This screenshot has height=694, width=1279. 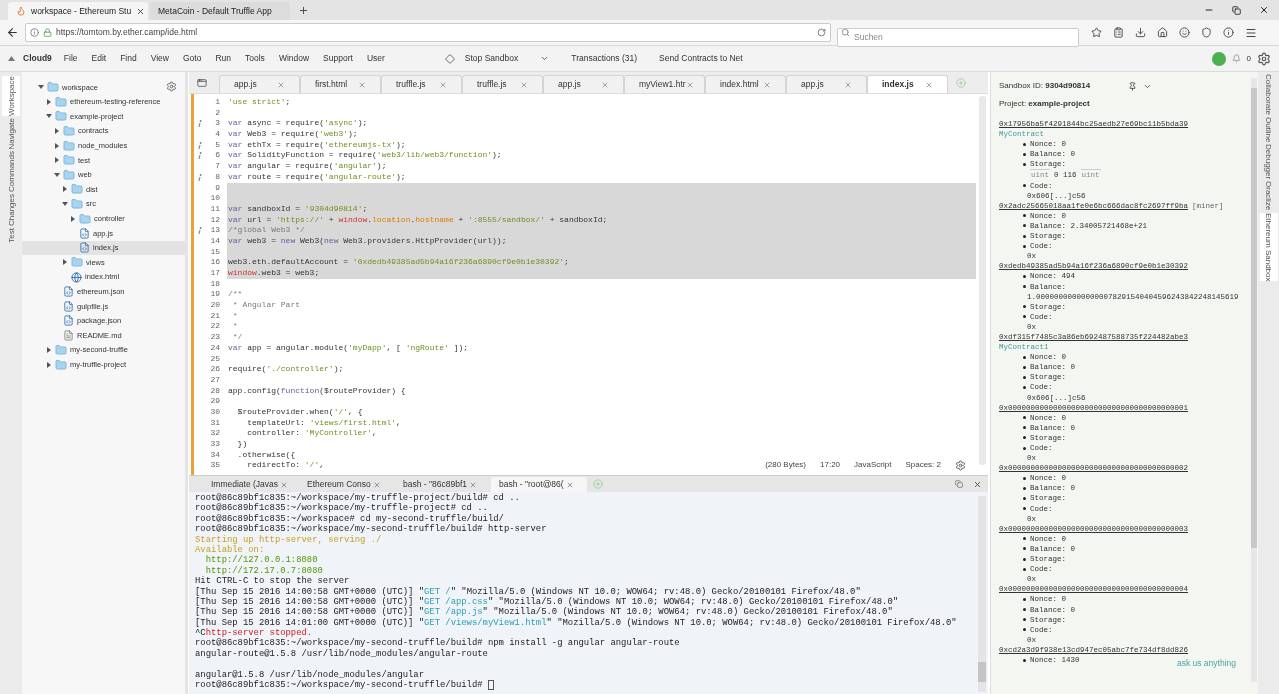 What do you see at coordinates (77, 204) in the screenshot?
I see `folder-icon` at bounding box center [77, 204].